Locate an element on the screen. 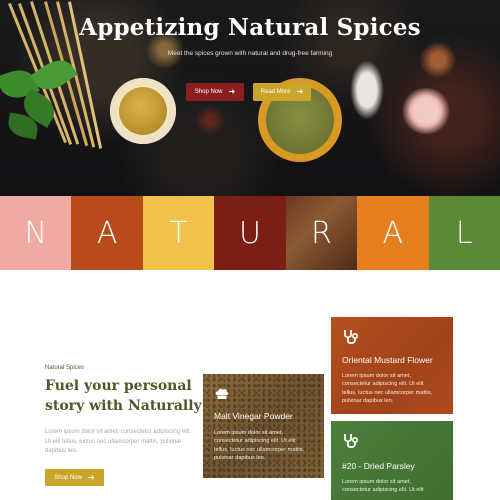 The height and width of the screenshot is (500, 500). intro-shop-now-button: Shop Now ➜ is located at coordinates (74, 477).